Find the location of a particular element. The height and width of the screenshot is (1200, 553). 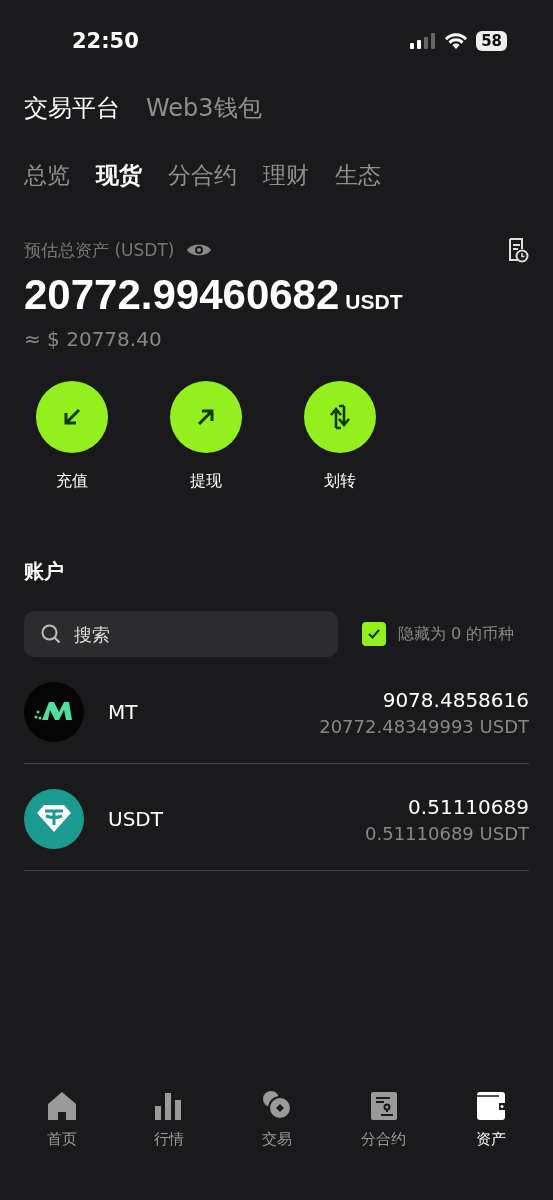

coin-value: 0.51110689 USDT is located at coordinates (447, 833).